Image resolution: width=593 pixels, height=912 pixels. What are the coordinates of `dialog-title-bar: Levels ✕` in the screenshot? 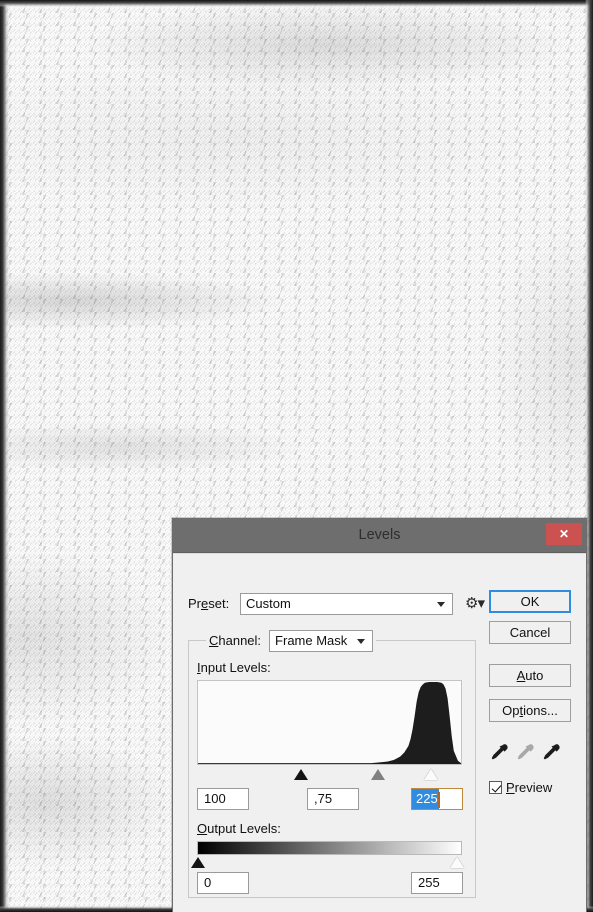 It's located at (379, 536).